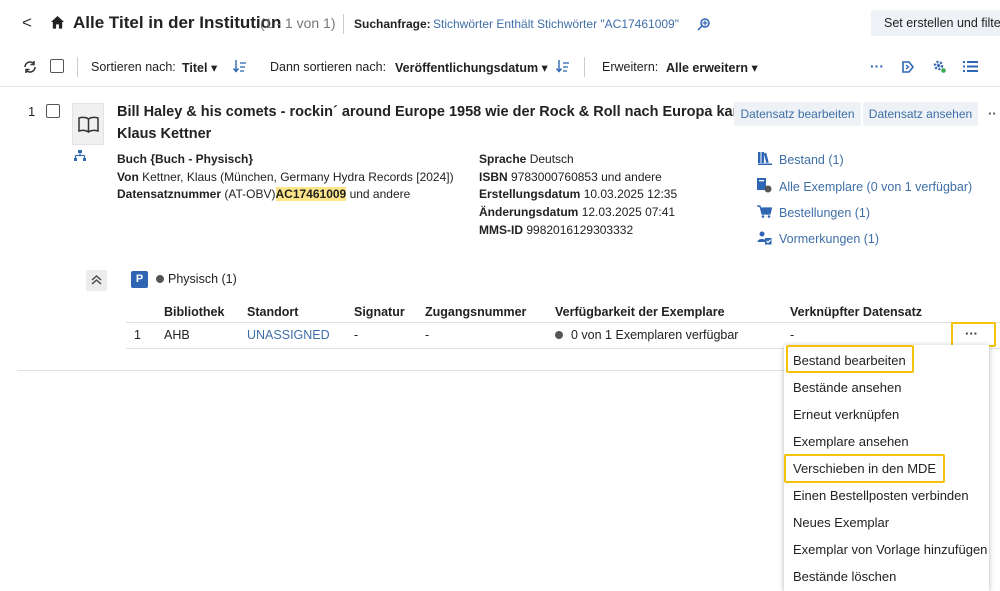  I want to click on then-sort-label: Dann sortieren nach:, so click(328, 67).